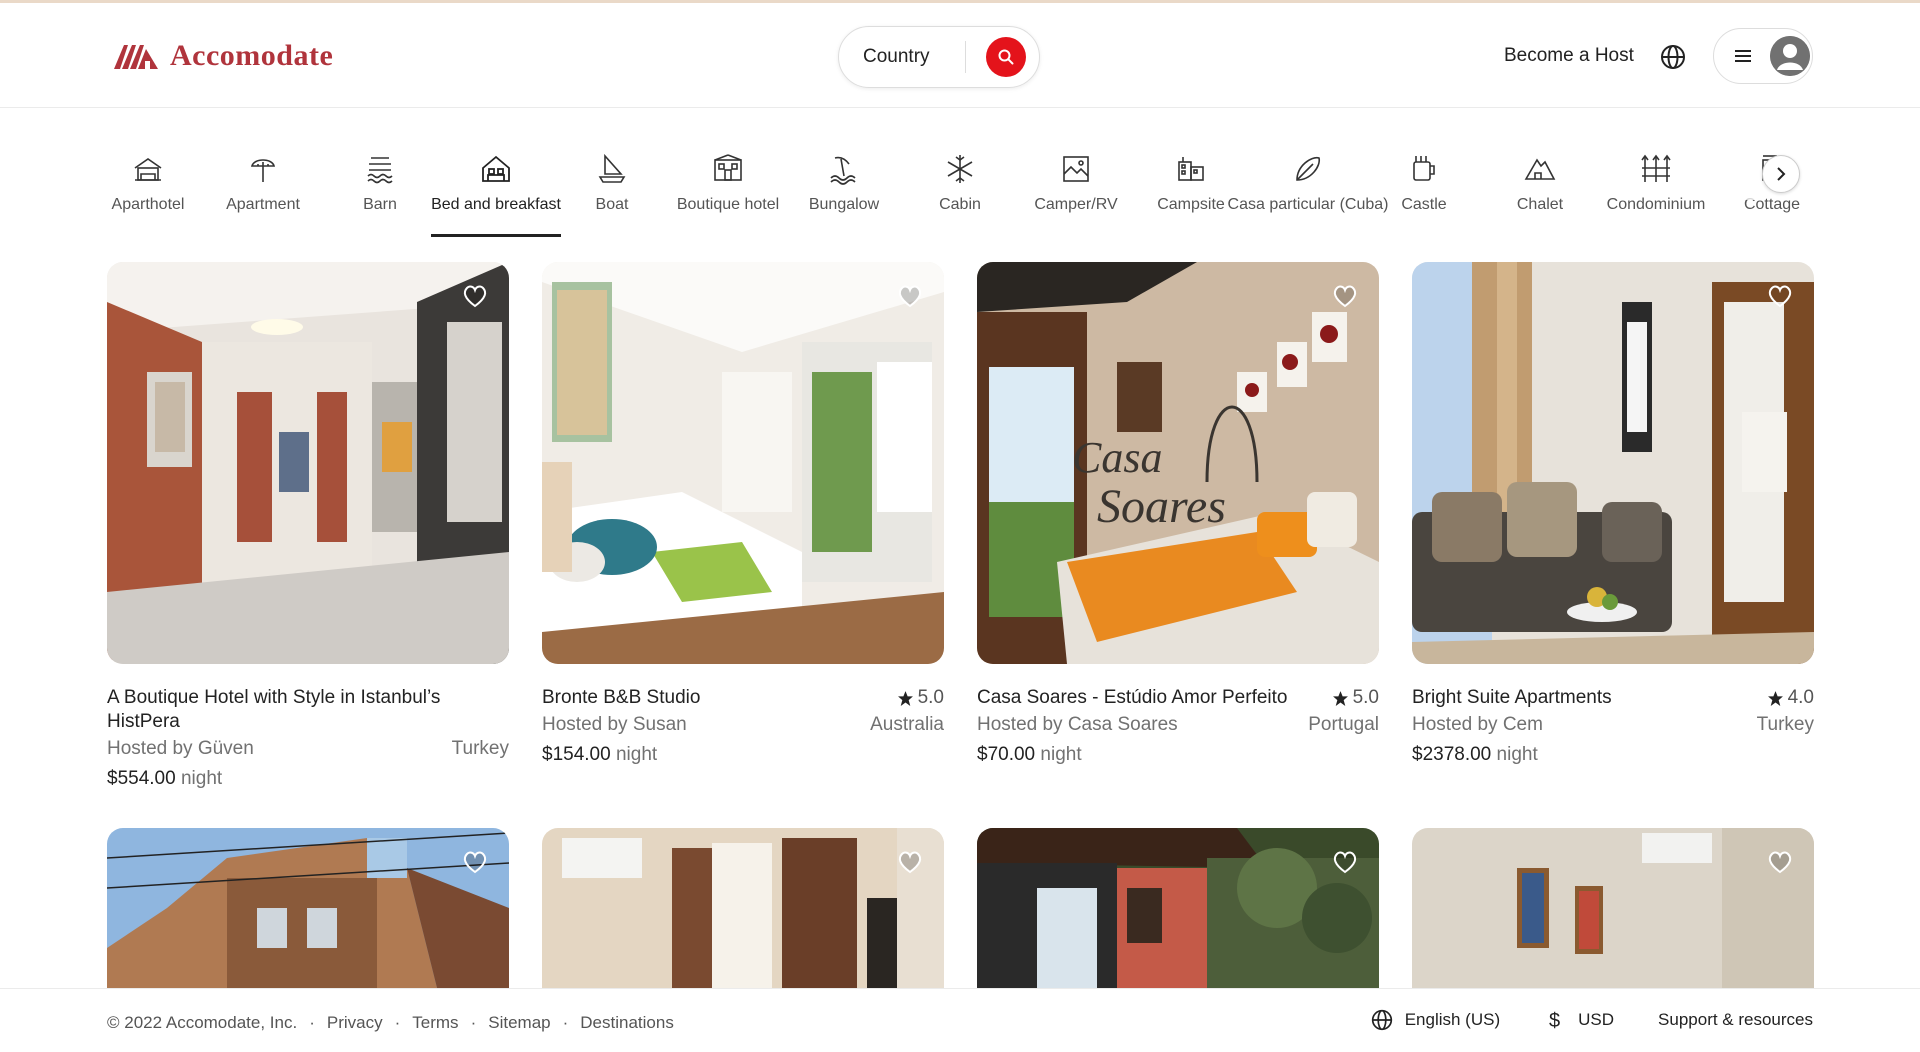 This screenshot has width=1920, height=1052. Describe the element at coordinates (1308, 200) in the screenshot. I see `category-casa-particular: Casa particular (Cuba)` at that location.